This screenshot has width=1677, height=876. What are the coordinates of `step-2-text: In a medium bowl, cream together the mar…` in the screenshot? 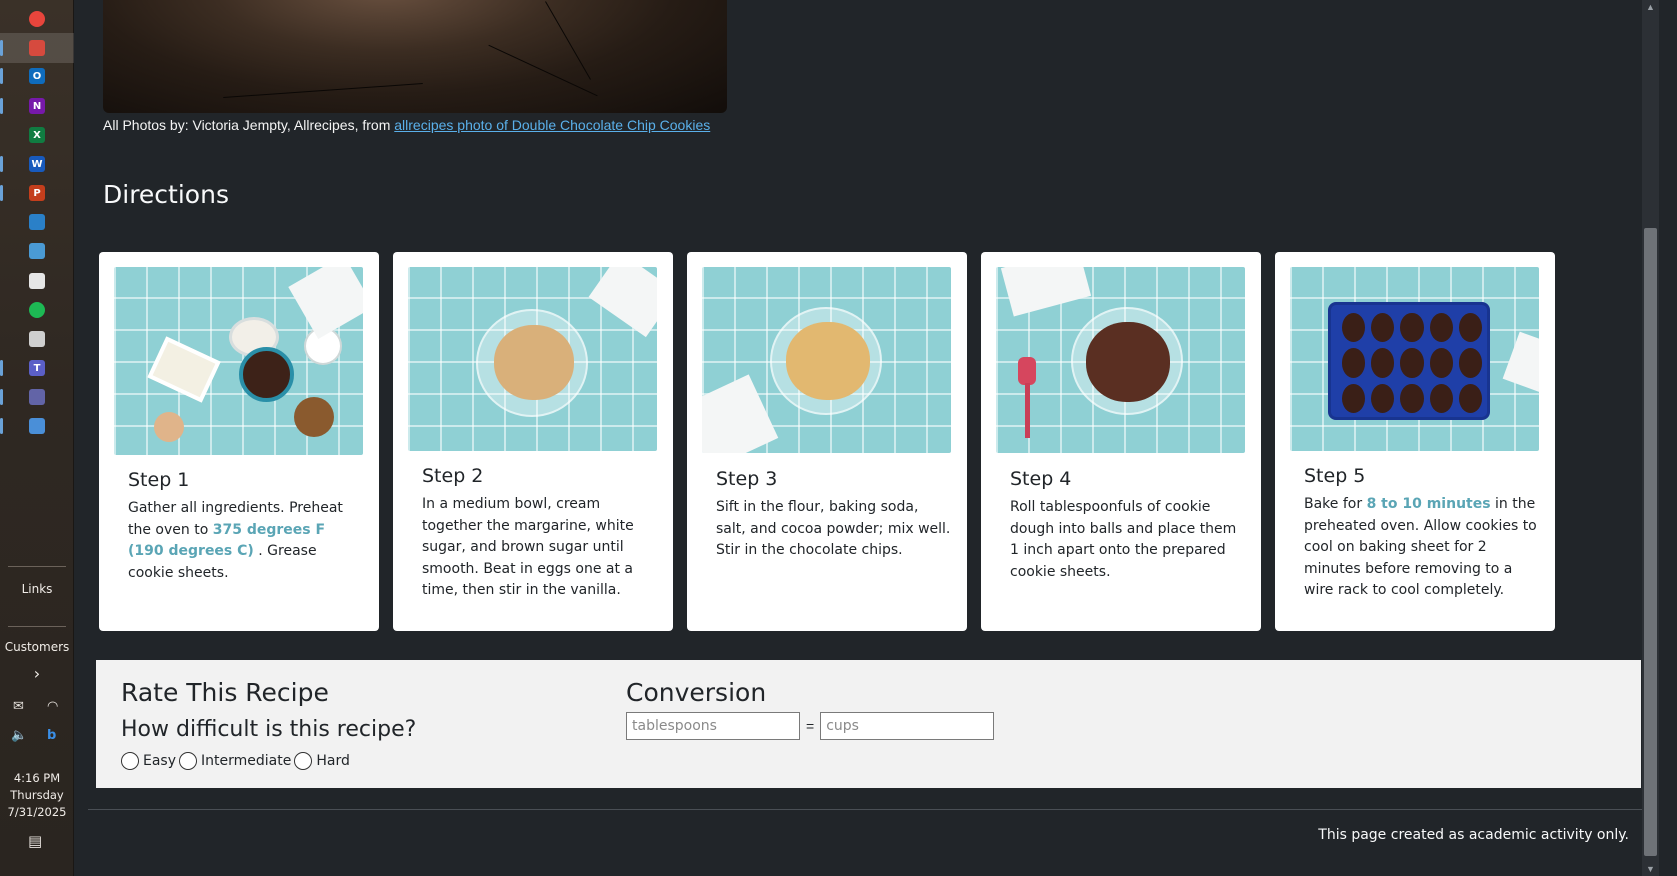 It's located at (528, 547).